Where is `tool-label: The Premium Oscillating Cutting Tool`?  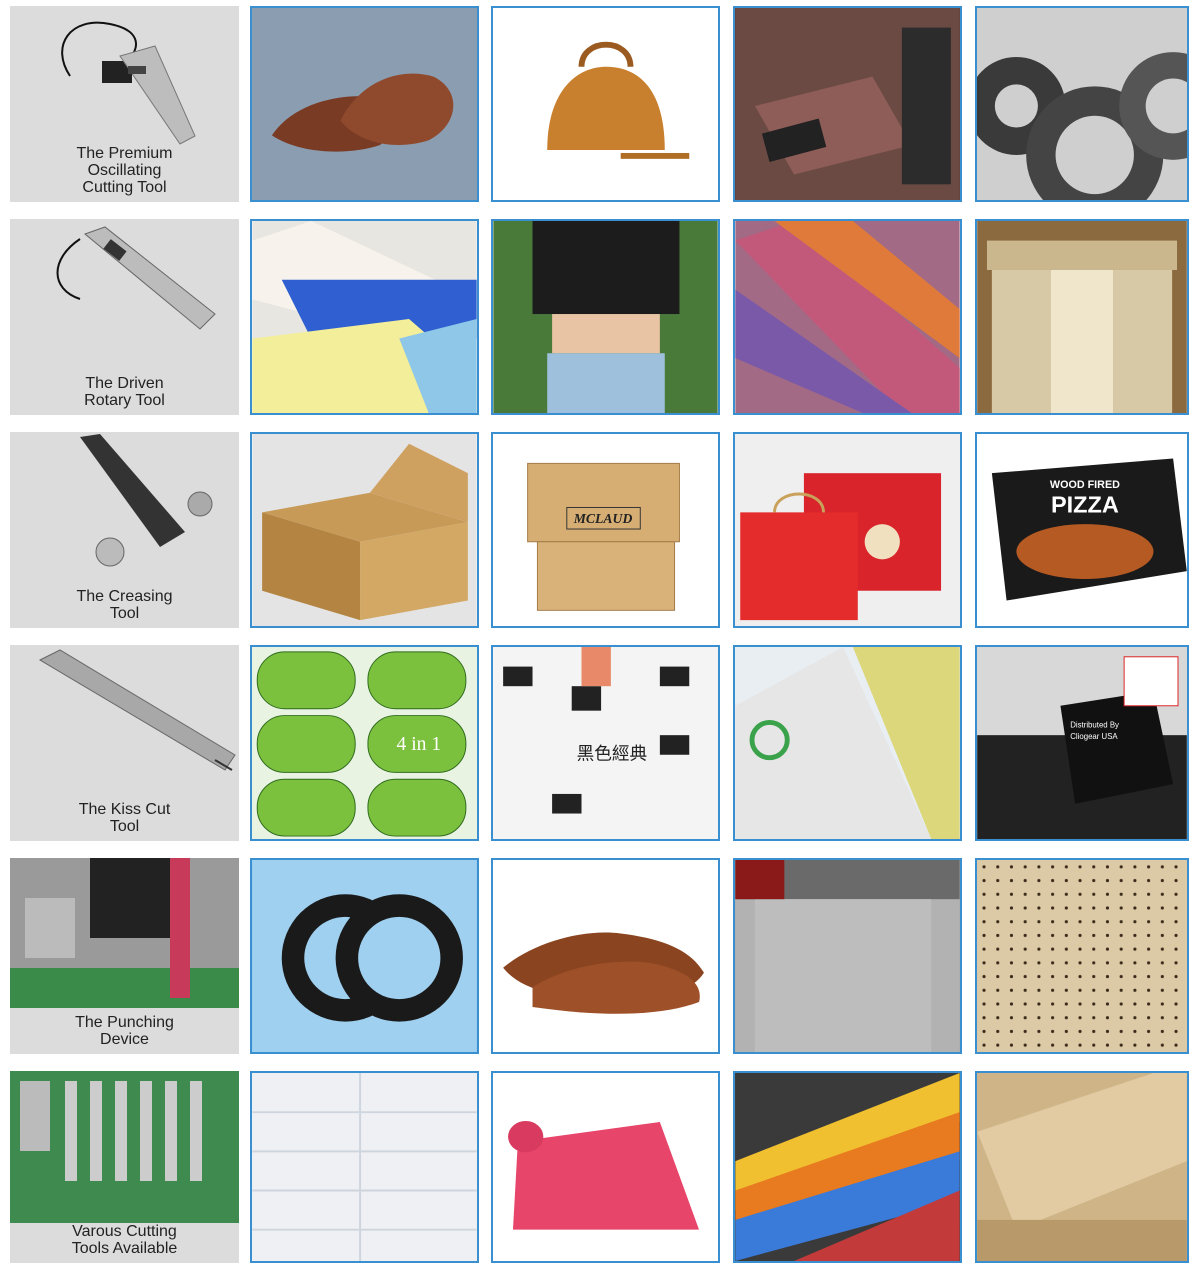 tool-label: The Premium Oscillating Cutting Tool is located at coordinates (124, 170).